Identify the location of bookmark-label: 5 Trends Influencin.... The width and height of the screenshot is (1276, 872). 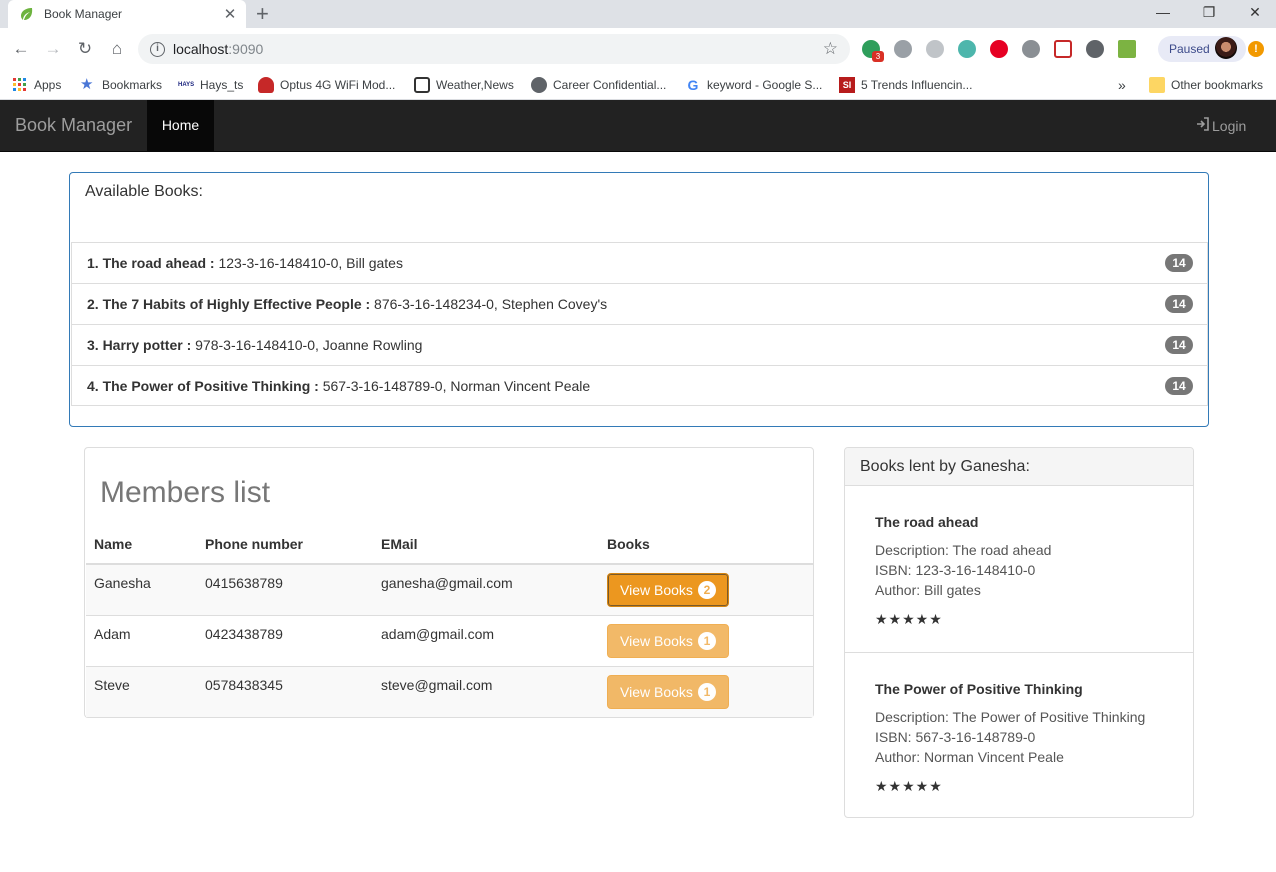
(917, 85).